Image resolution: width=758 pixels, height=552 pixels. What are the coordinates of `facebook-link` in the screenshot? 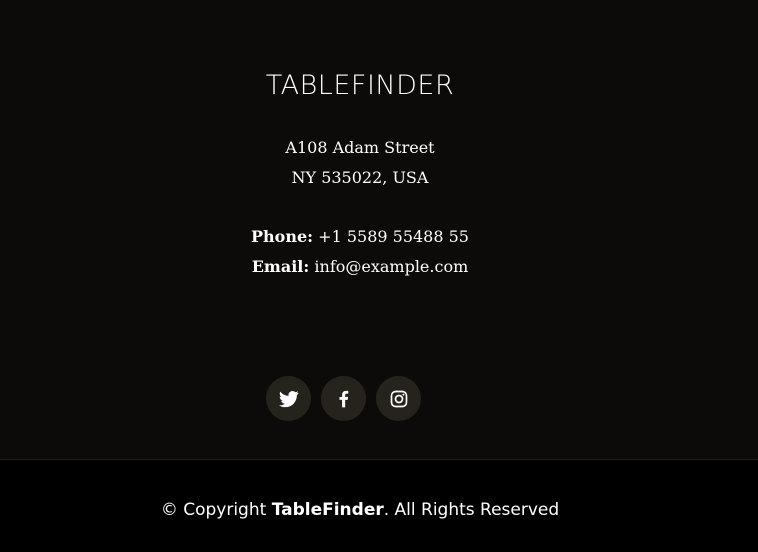 It's located at (343, 398).